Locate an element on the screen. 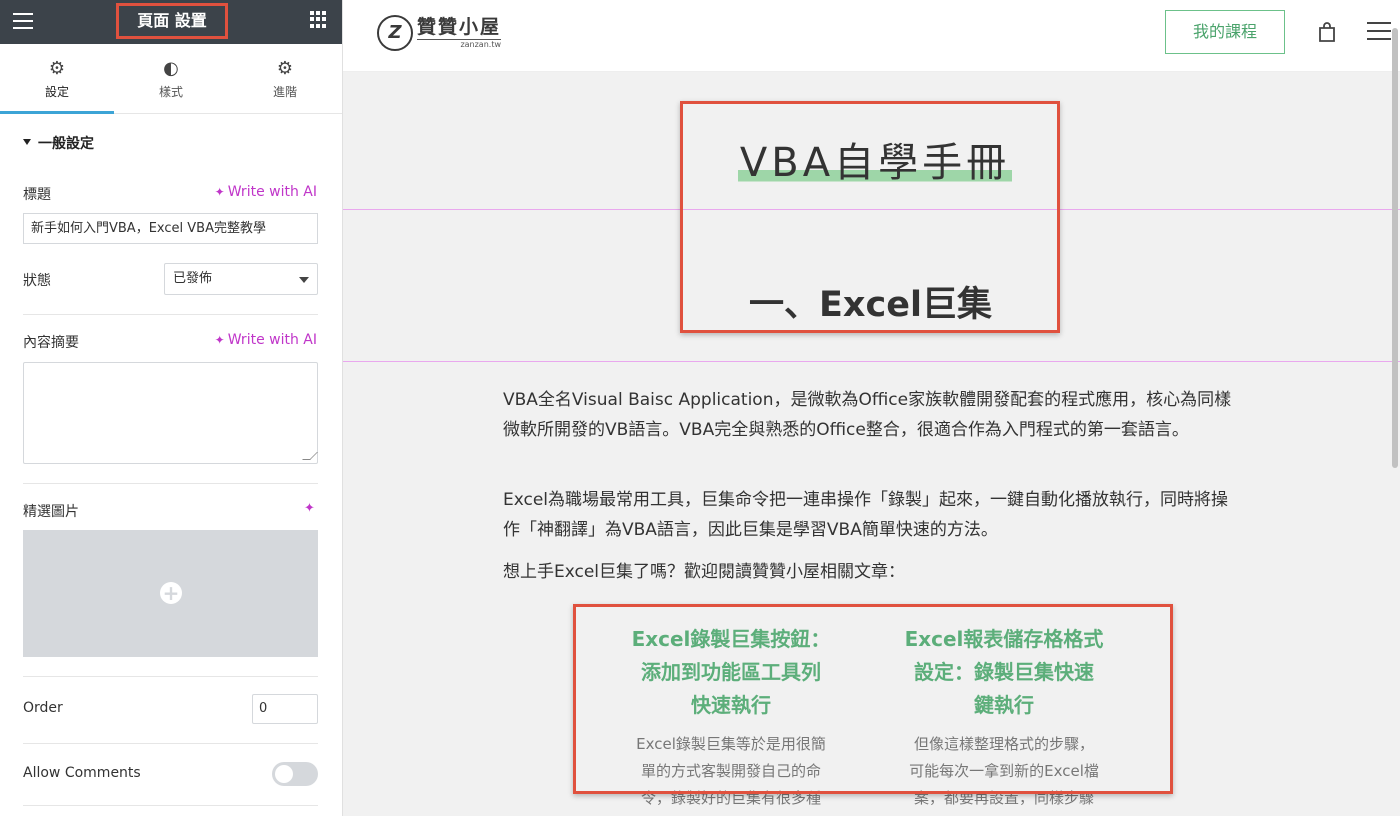 This screenshot has width=1400, height=816. plus-icon: + is located at coordinates (171, 593).